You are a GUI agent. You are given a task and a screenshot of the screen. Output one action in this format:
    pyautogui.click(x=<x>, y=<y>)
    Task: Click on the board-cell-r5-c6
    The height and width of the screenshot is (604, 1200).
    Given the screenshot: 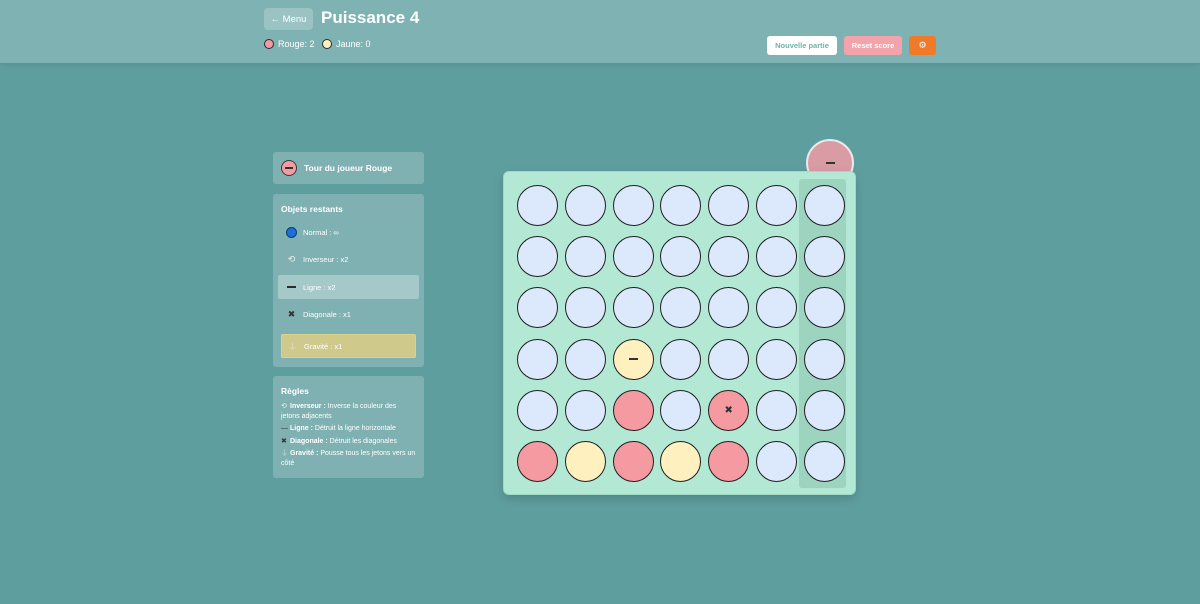 What is the action you would take?
    pyautogui.click(x=776, y=410)
    